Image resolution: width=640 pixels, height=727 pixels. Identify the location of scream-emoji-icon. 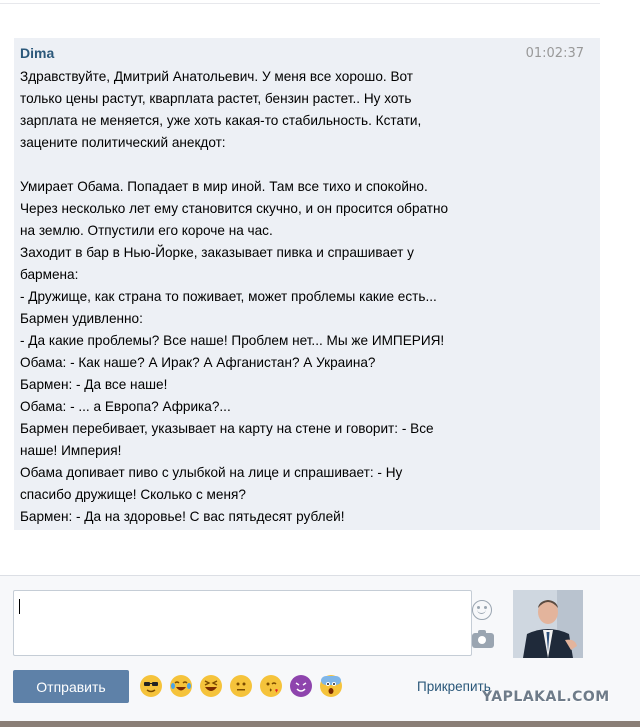
(331, 686).